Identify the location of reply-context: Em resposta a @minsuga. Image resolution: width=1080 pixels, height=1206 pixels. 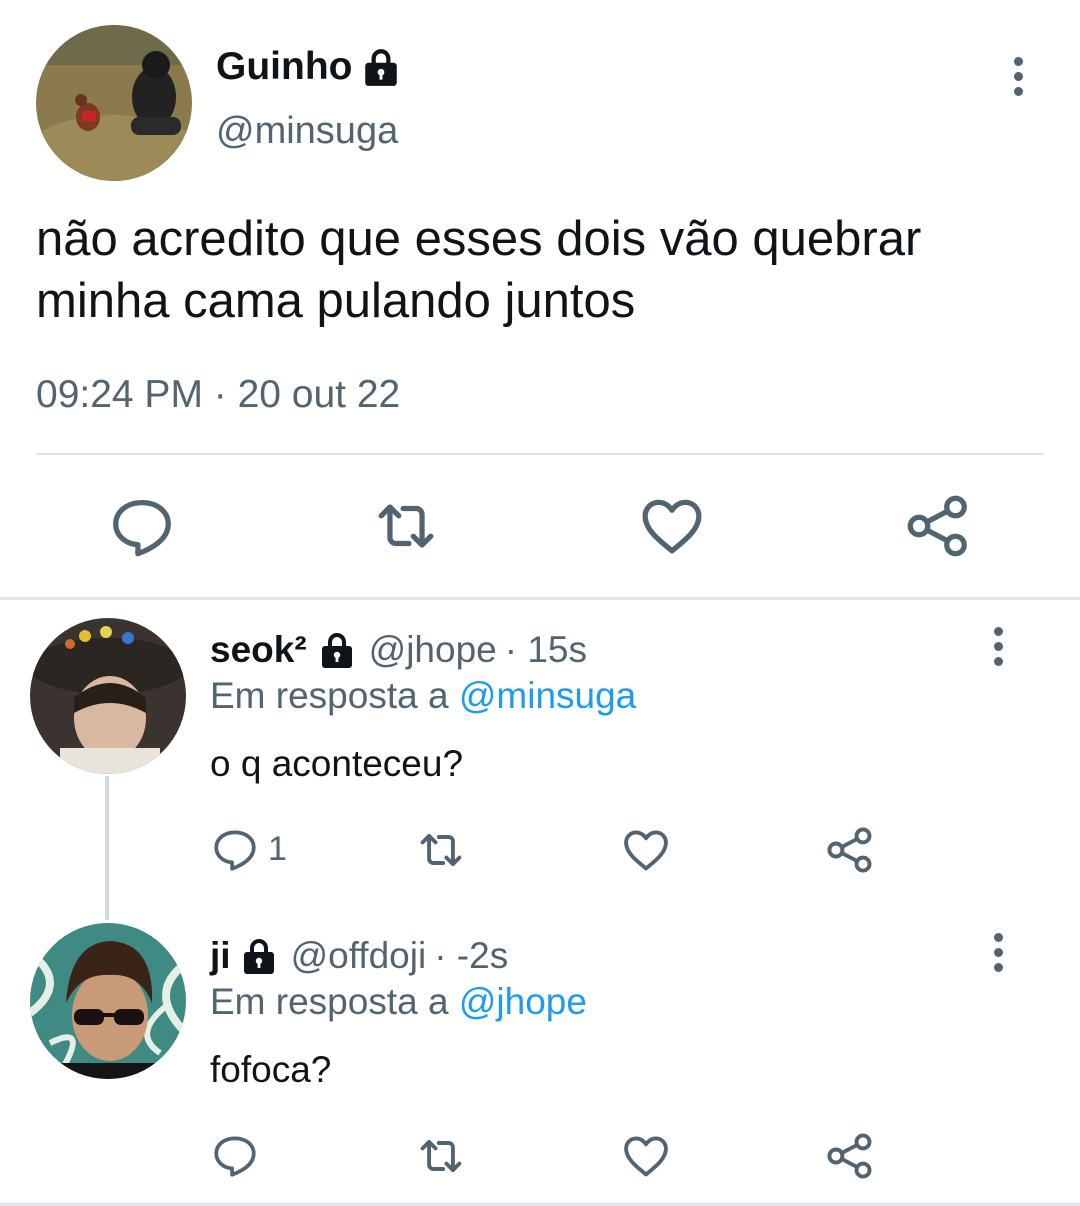
(423, 696).